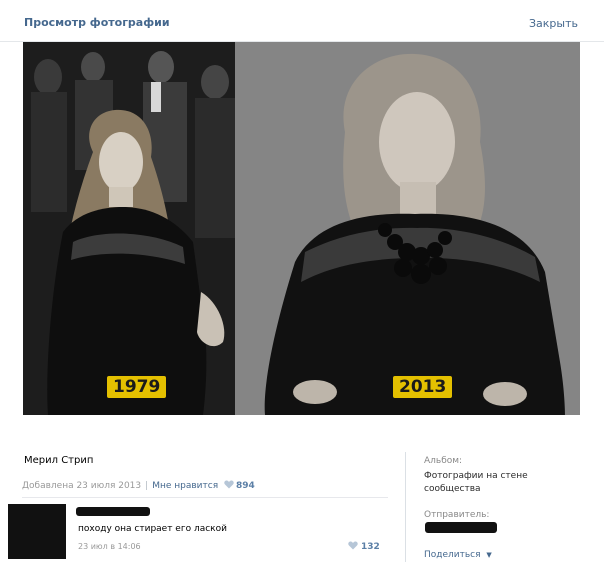 This screenshot has height=565, width=604. Describe the element at coordinates (302, 21) in the screenshot. I see `photo-viewer-header: Просмотр фотографии Закрыть` at that location.